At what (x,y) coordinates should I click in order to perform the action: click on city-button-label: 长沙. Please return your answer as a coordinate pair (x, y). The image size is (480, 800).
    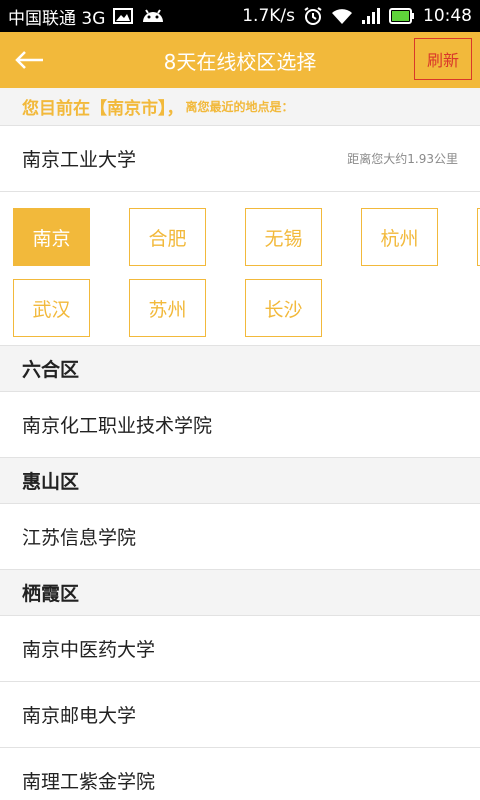
    Looking at the image, I should click on (283, 309).